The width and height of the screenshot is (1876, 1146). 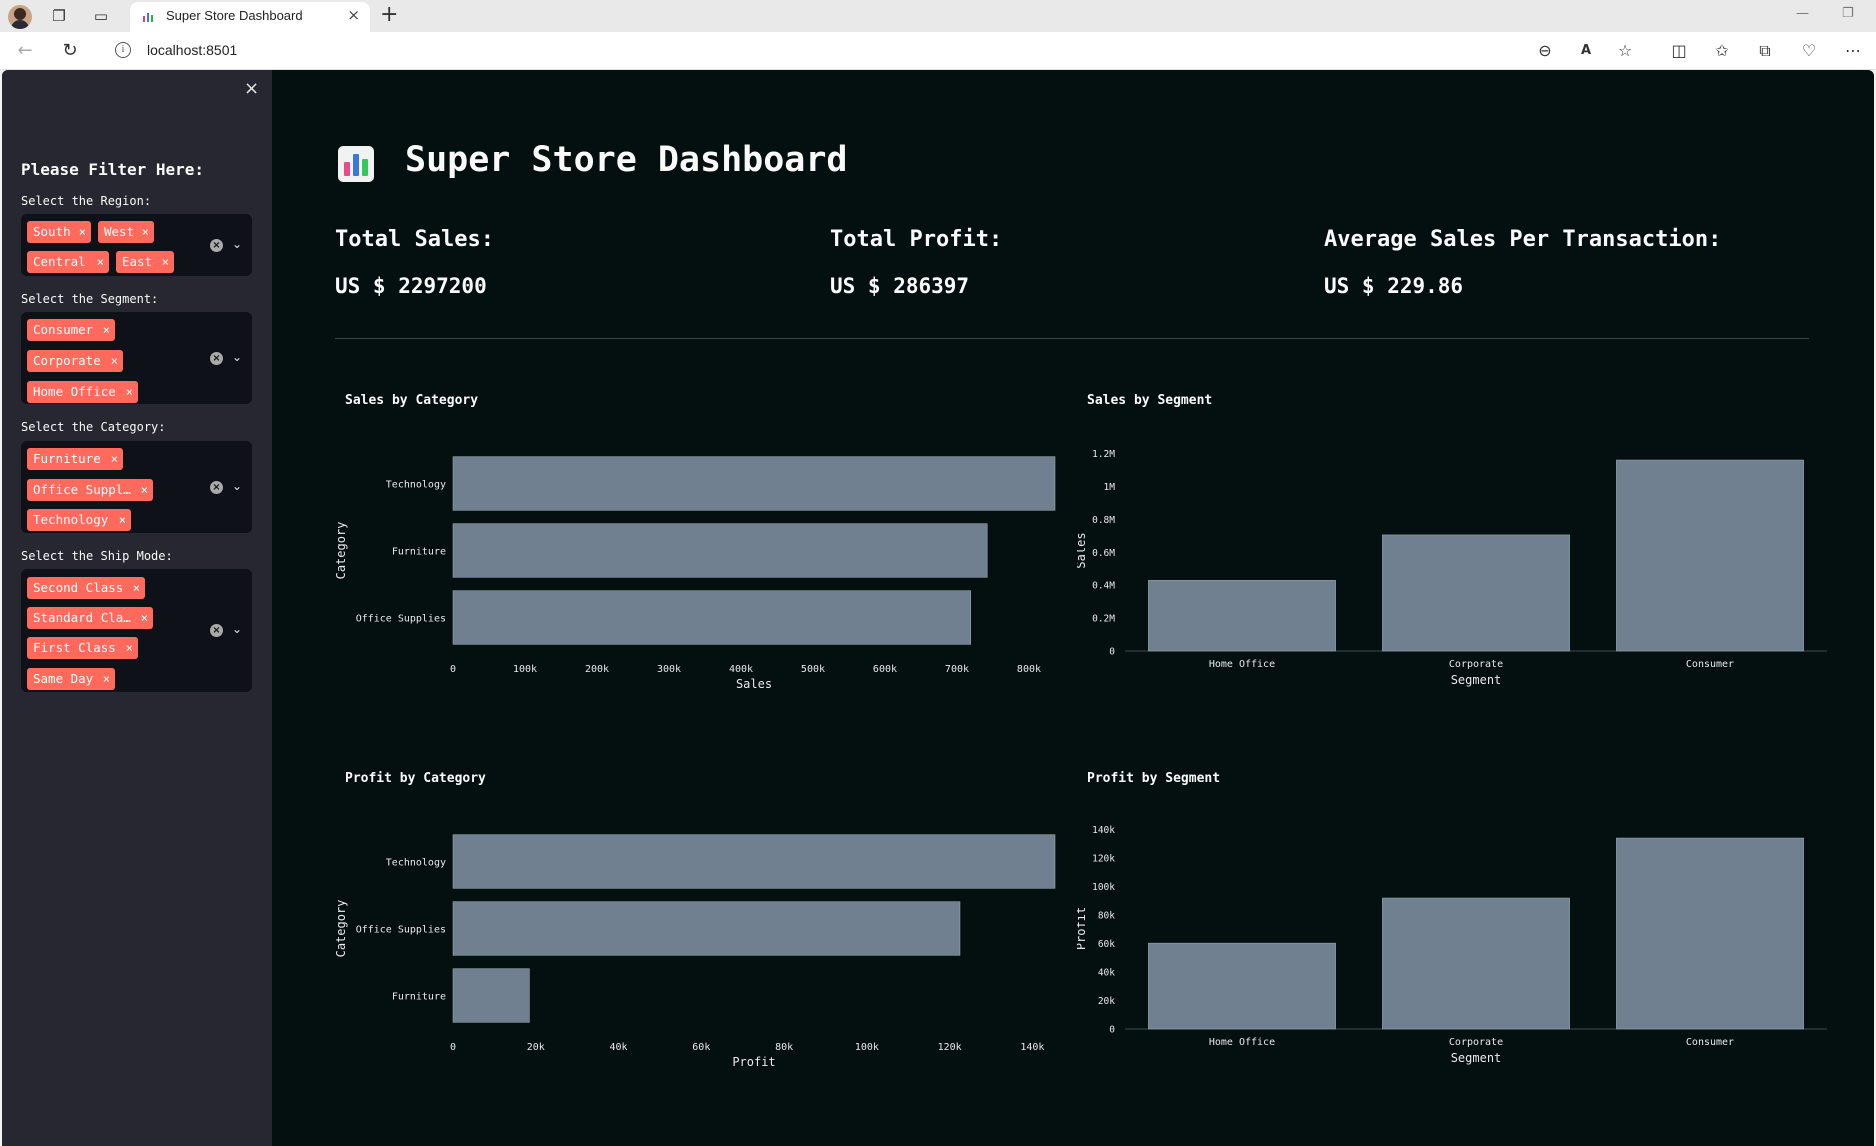 What do you see at coordinates (251, 88) in the screenshot?
I see `sidebar-close-icon: ×` at bounding box center [251, 88].